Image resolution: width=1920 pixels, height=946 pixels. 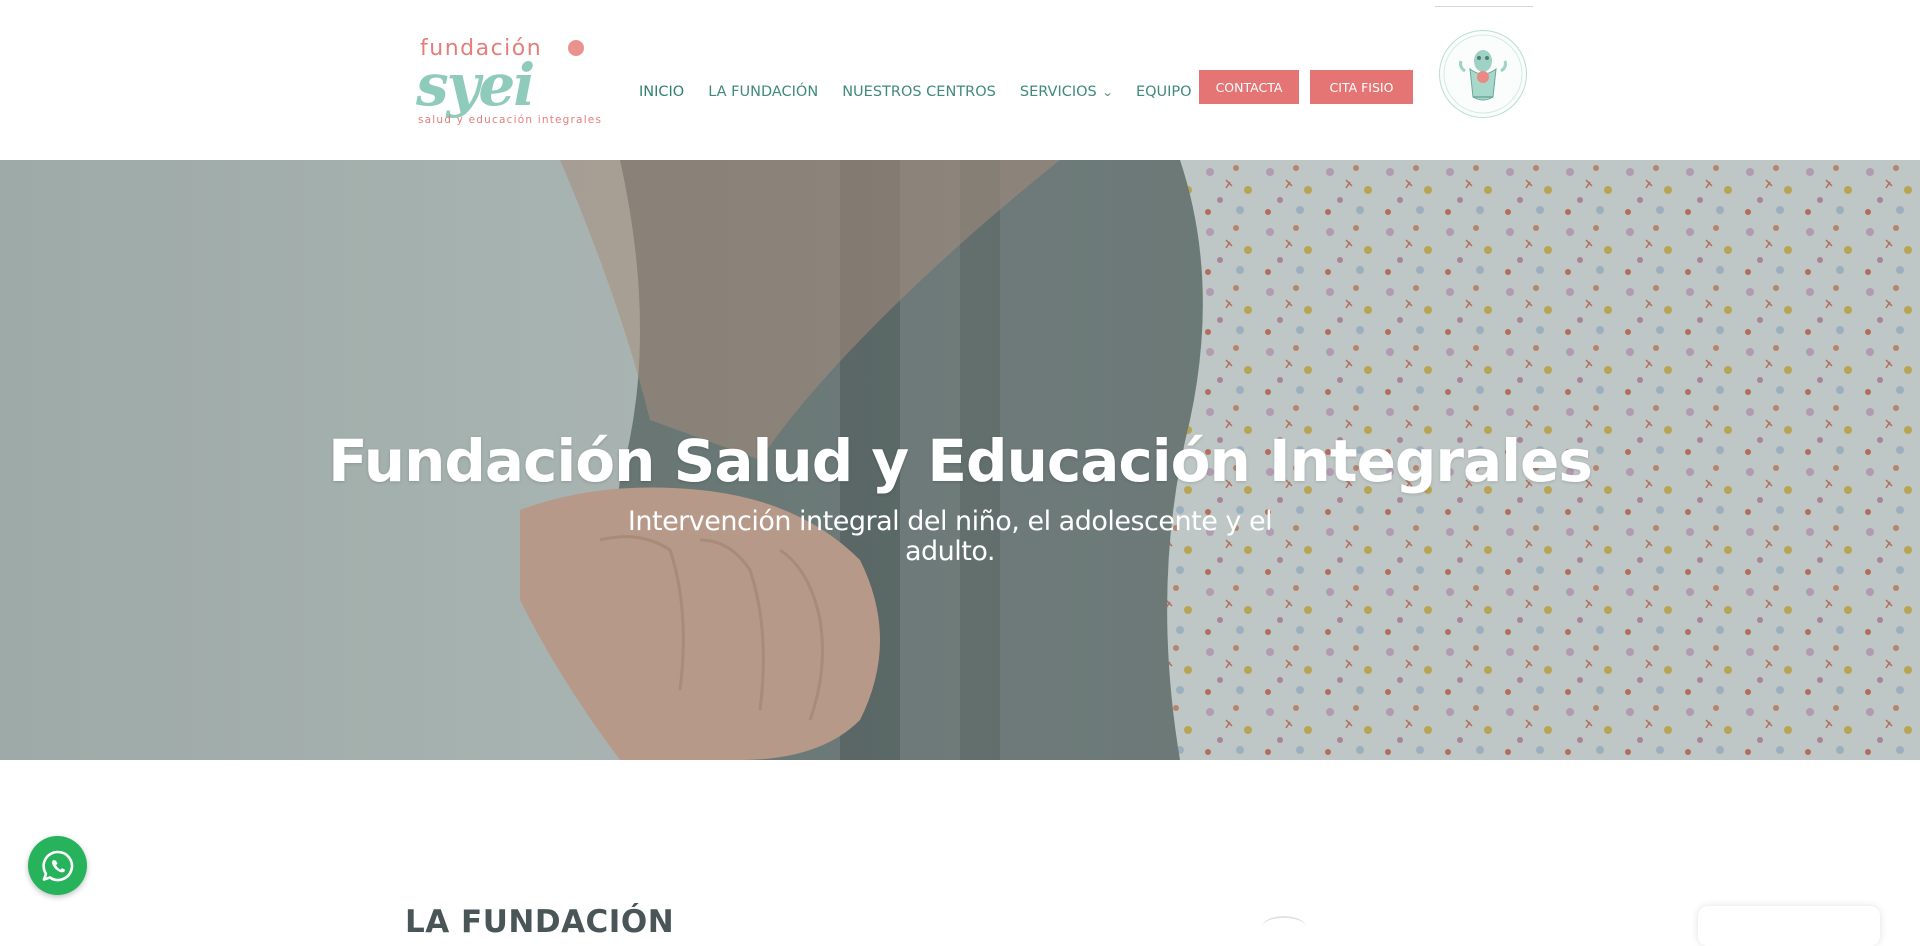 What do you see at coordinates (540, 921) in the screenshot?
I see `section-title: LA FUNDACIÓN` at bounding box center [540, 921].